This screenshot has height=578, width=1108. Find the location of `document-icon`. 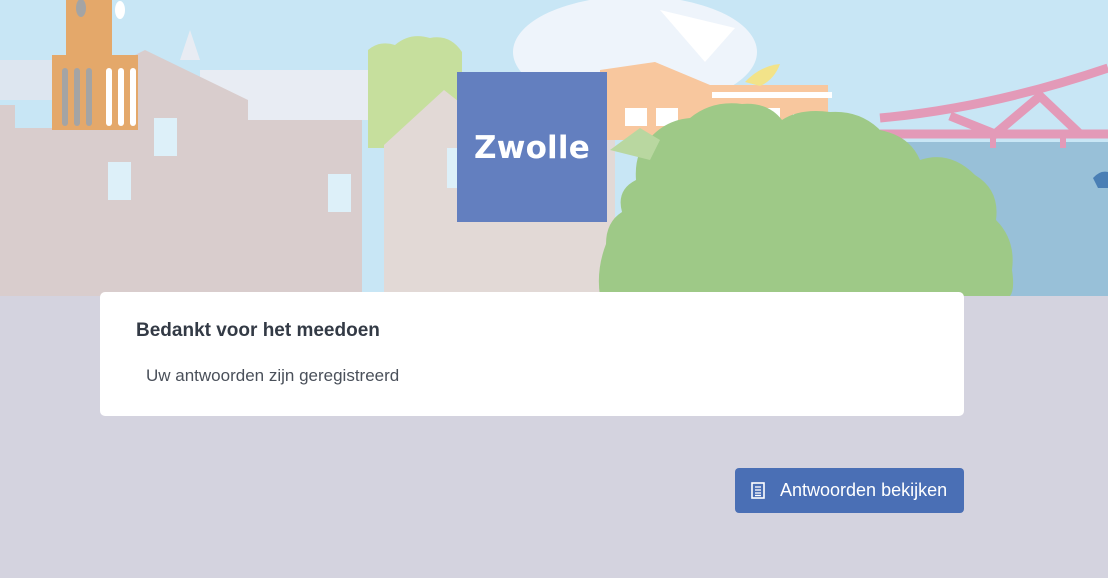

document-icon is located at coordinates (758, 490).